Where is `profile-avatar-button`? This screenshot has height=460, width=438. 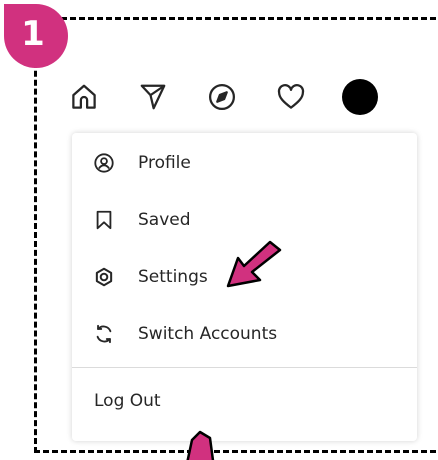 profile-avatar-button is located at coordinates (360, 97).